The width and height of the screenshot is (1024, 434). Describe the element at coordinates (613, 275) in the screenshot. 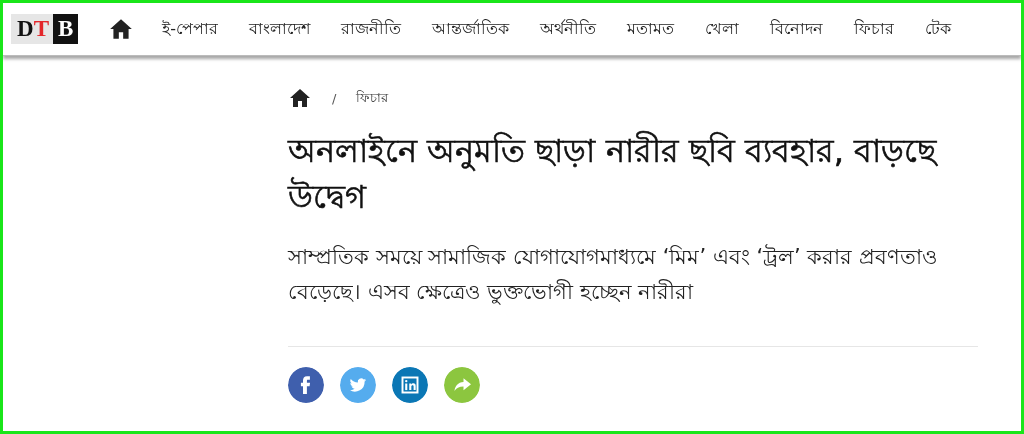

I see `article-summary: সাম্প্রতিক সময়ে সামাজিক যোগাযোগমাধ্যমে ‘মিম’ এবং ‘ট্রল’ করার প্রবণতাও বেড়েছে। এসব ক্ষেত্রেও ভুক্তভোগী হচ্ছেন নারীরা` at that location.